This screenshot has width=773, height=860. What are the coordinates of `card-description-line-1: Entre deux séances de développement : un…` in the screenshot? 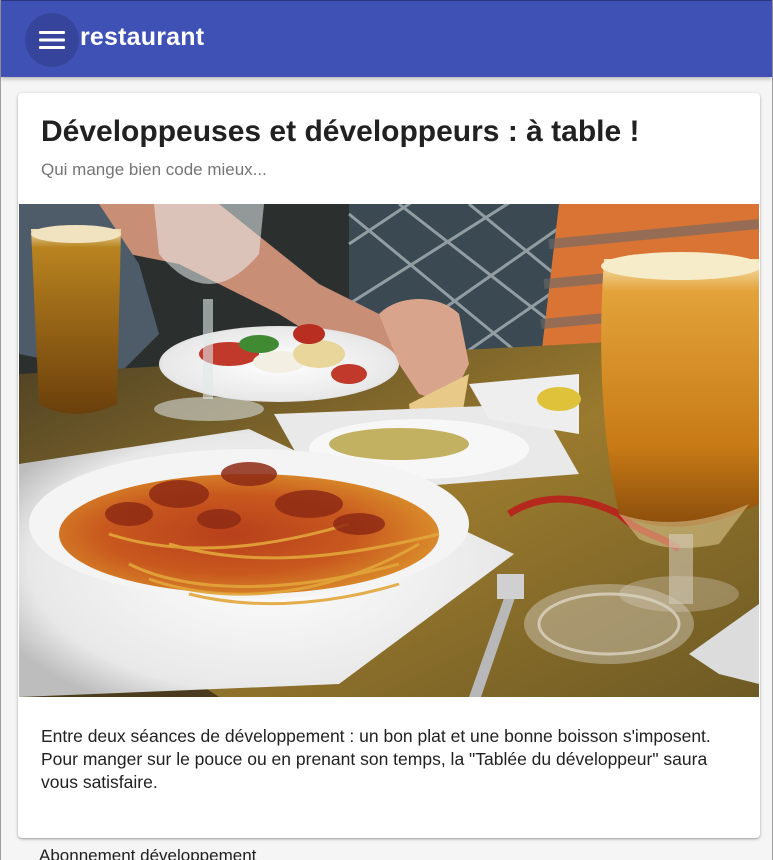 It's located at (376, 736).